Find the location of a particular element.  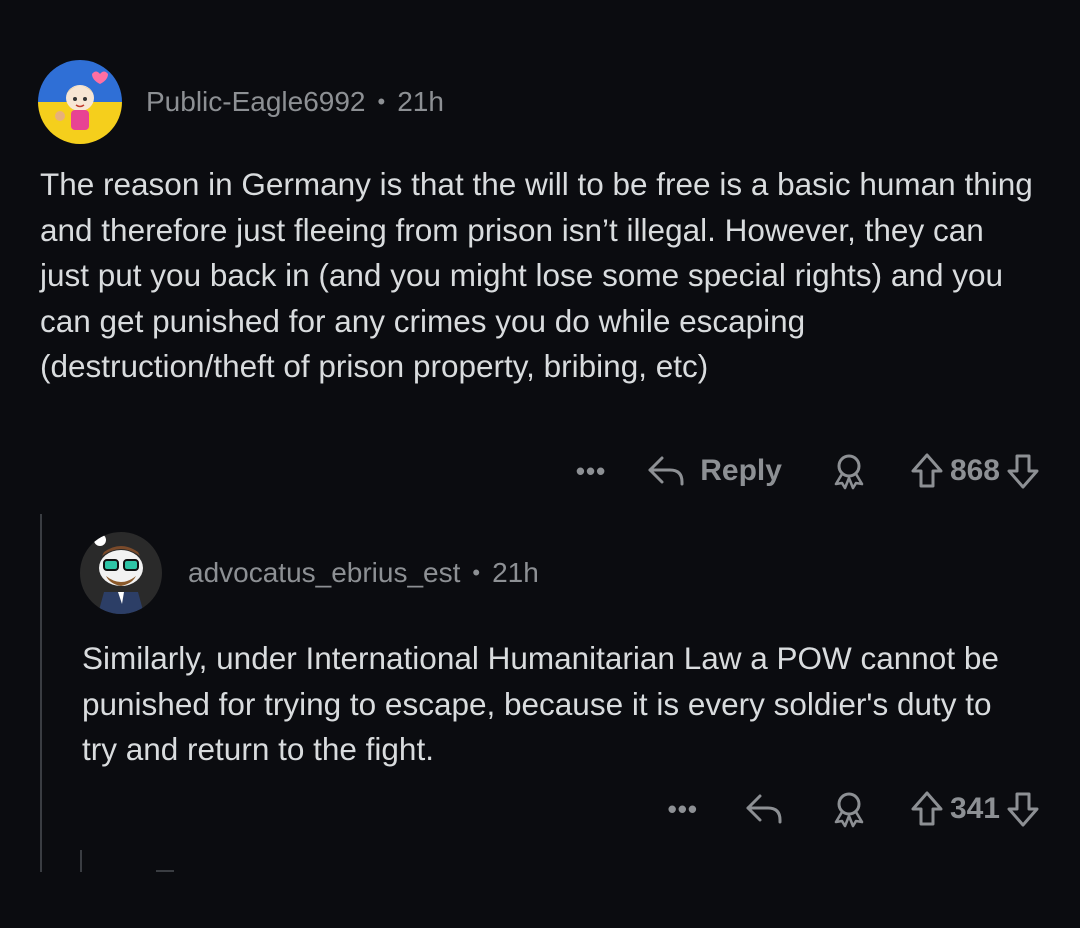

author-name: advocatus_ebrius_est is located at coordinates (324, 573).